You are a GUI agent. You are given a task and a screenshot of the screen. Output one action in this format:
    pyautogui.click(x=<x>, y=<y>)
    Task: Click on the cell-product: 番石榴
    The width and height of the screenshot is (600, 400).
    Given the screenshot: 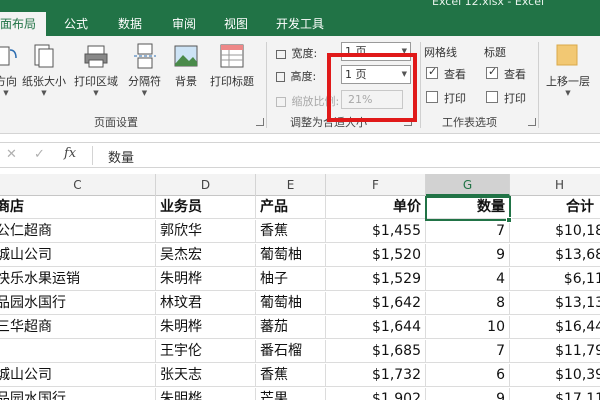 What is the action you would take?
    pyautogui.click(x=291, y=351)
    